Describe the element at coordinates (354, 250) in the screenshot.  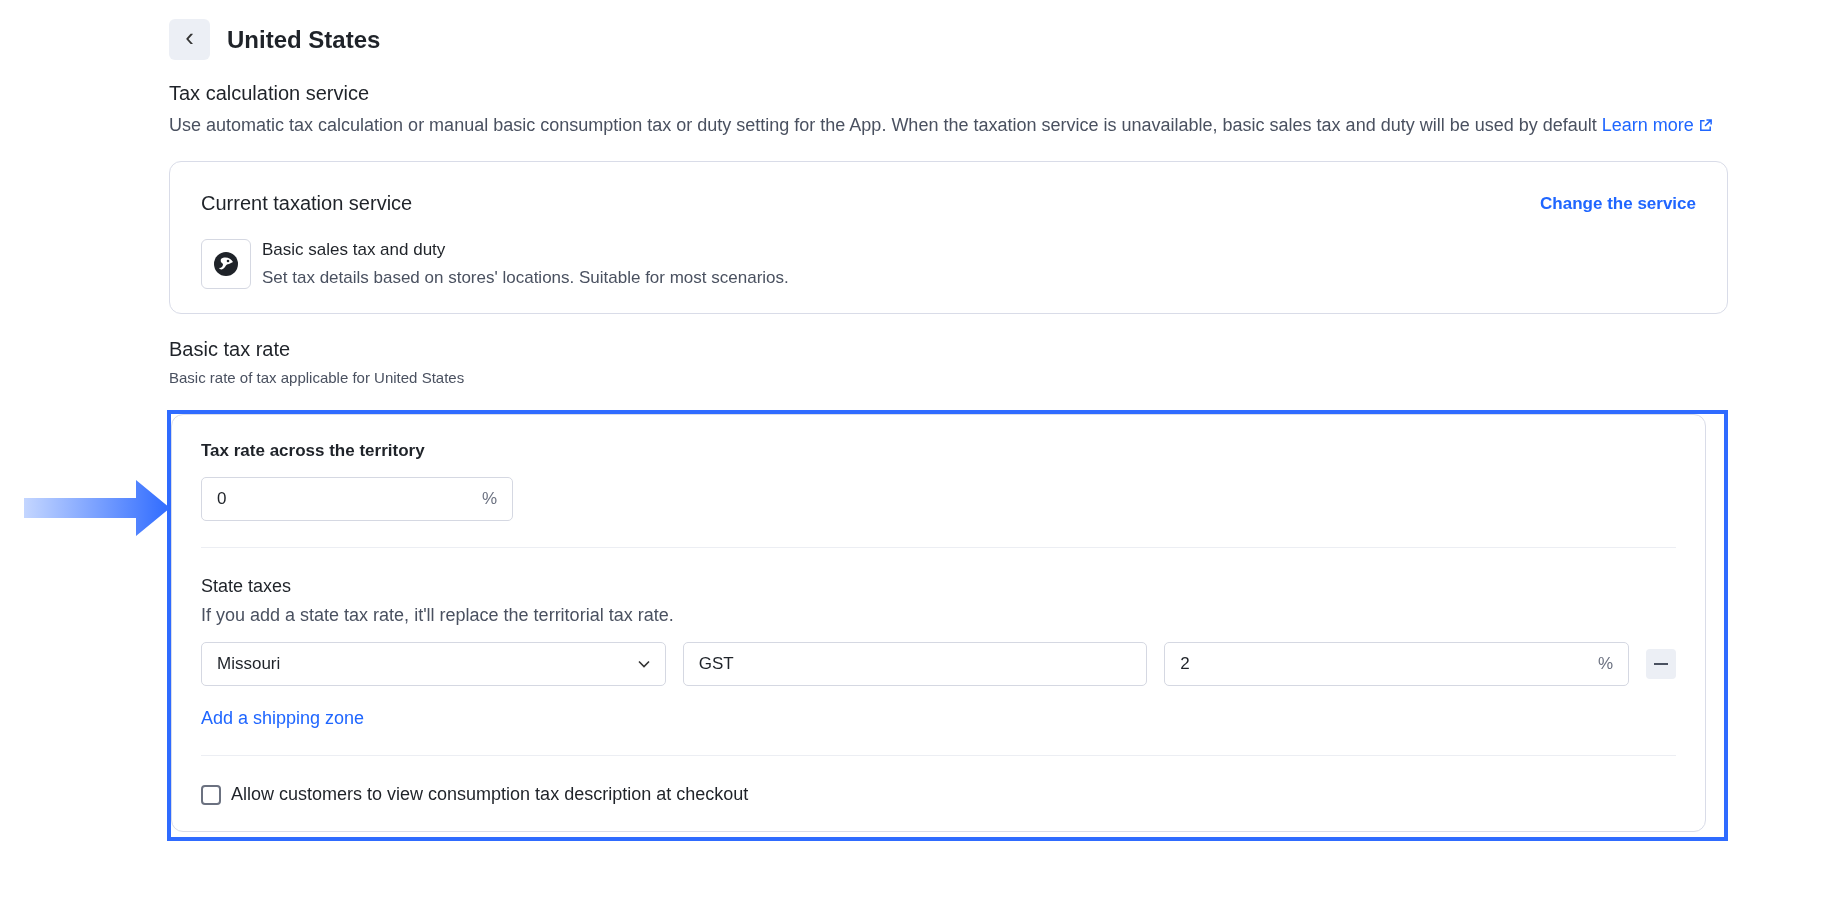
I see `service-name: Basic sales tax and duty` at that location.